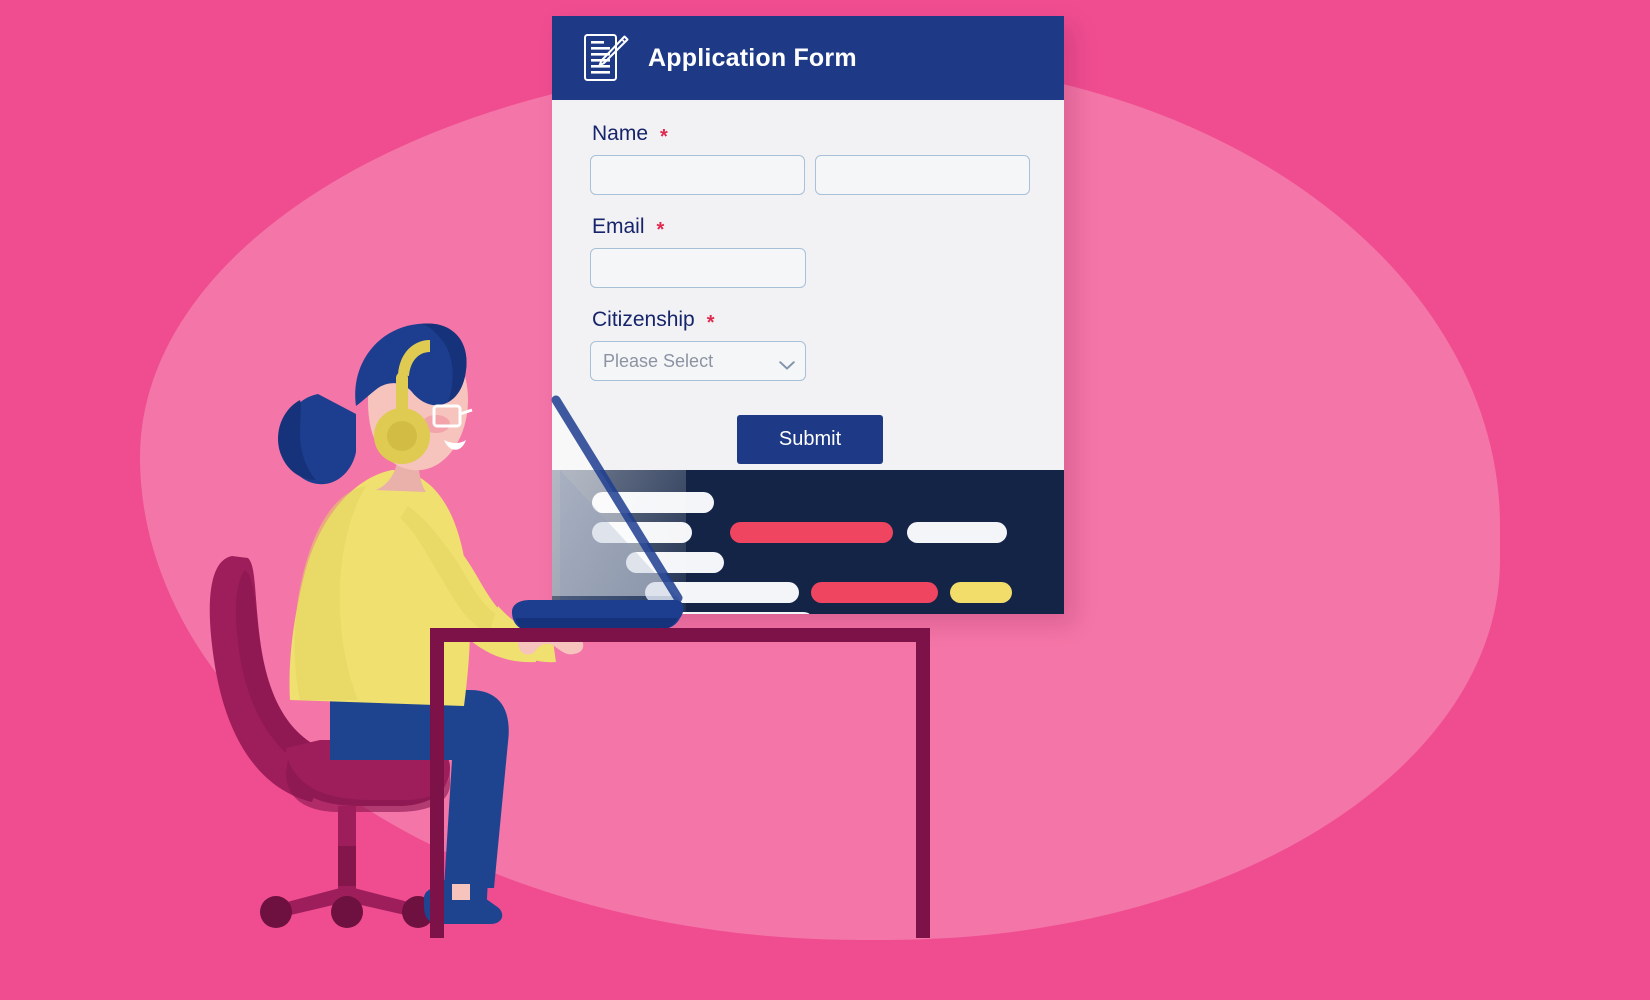 This screenshot has width=1650, height=1000. What do you see at coordinates (710, 323) in the screenshot?
I see `required-asterisk-citizenship: *` at bounding box center [710, 323].